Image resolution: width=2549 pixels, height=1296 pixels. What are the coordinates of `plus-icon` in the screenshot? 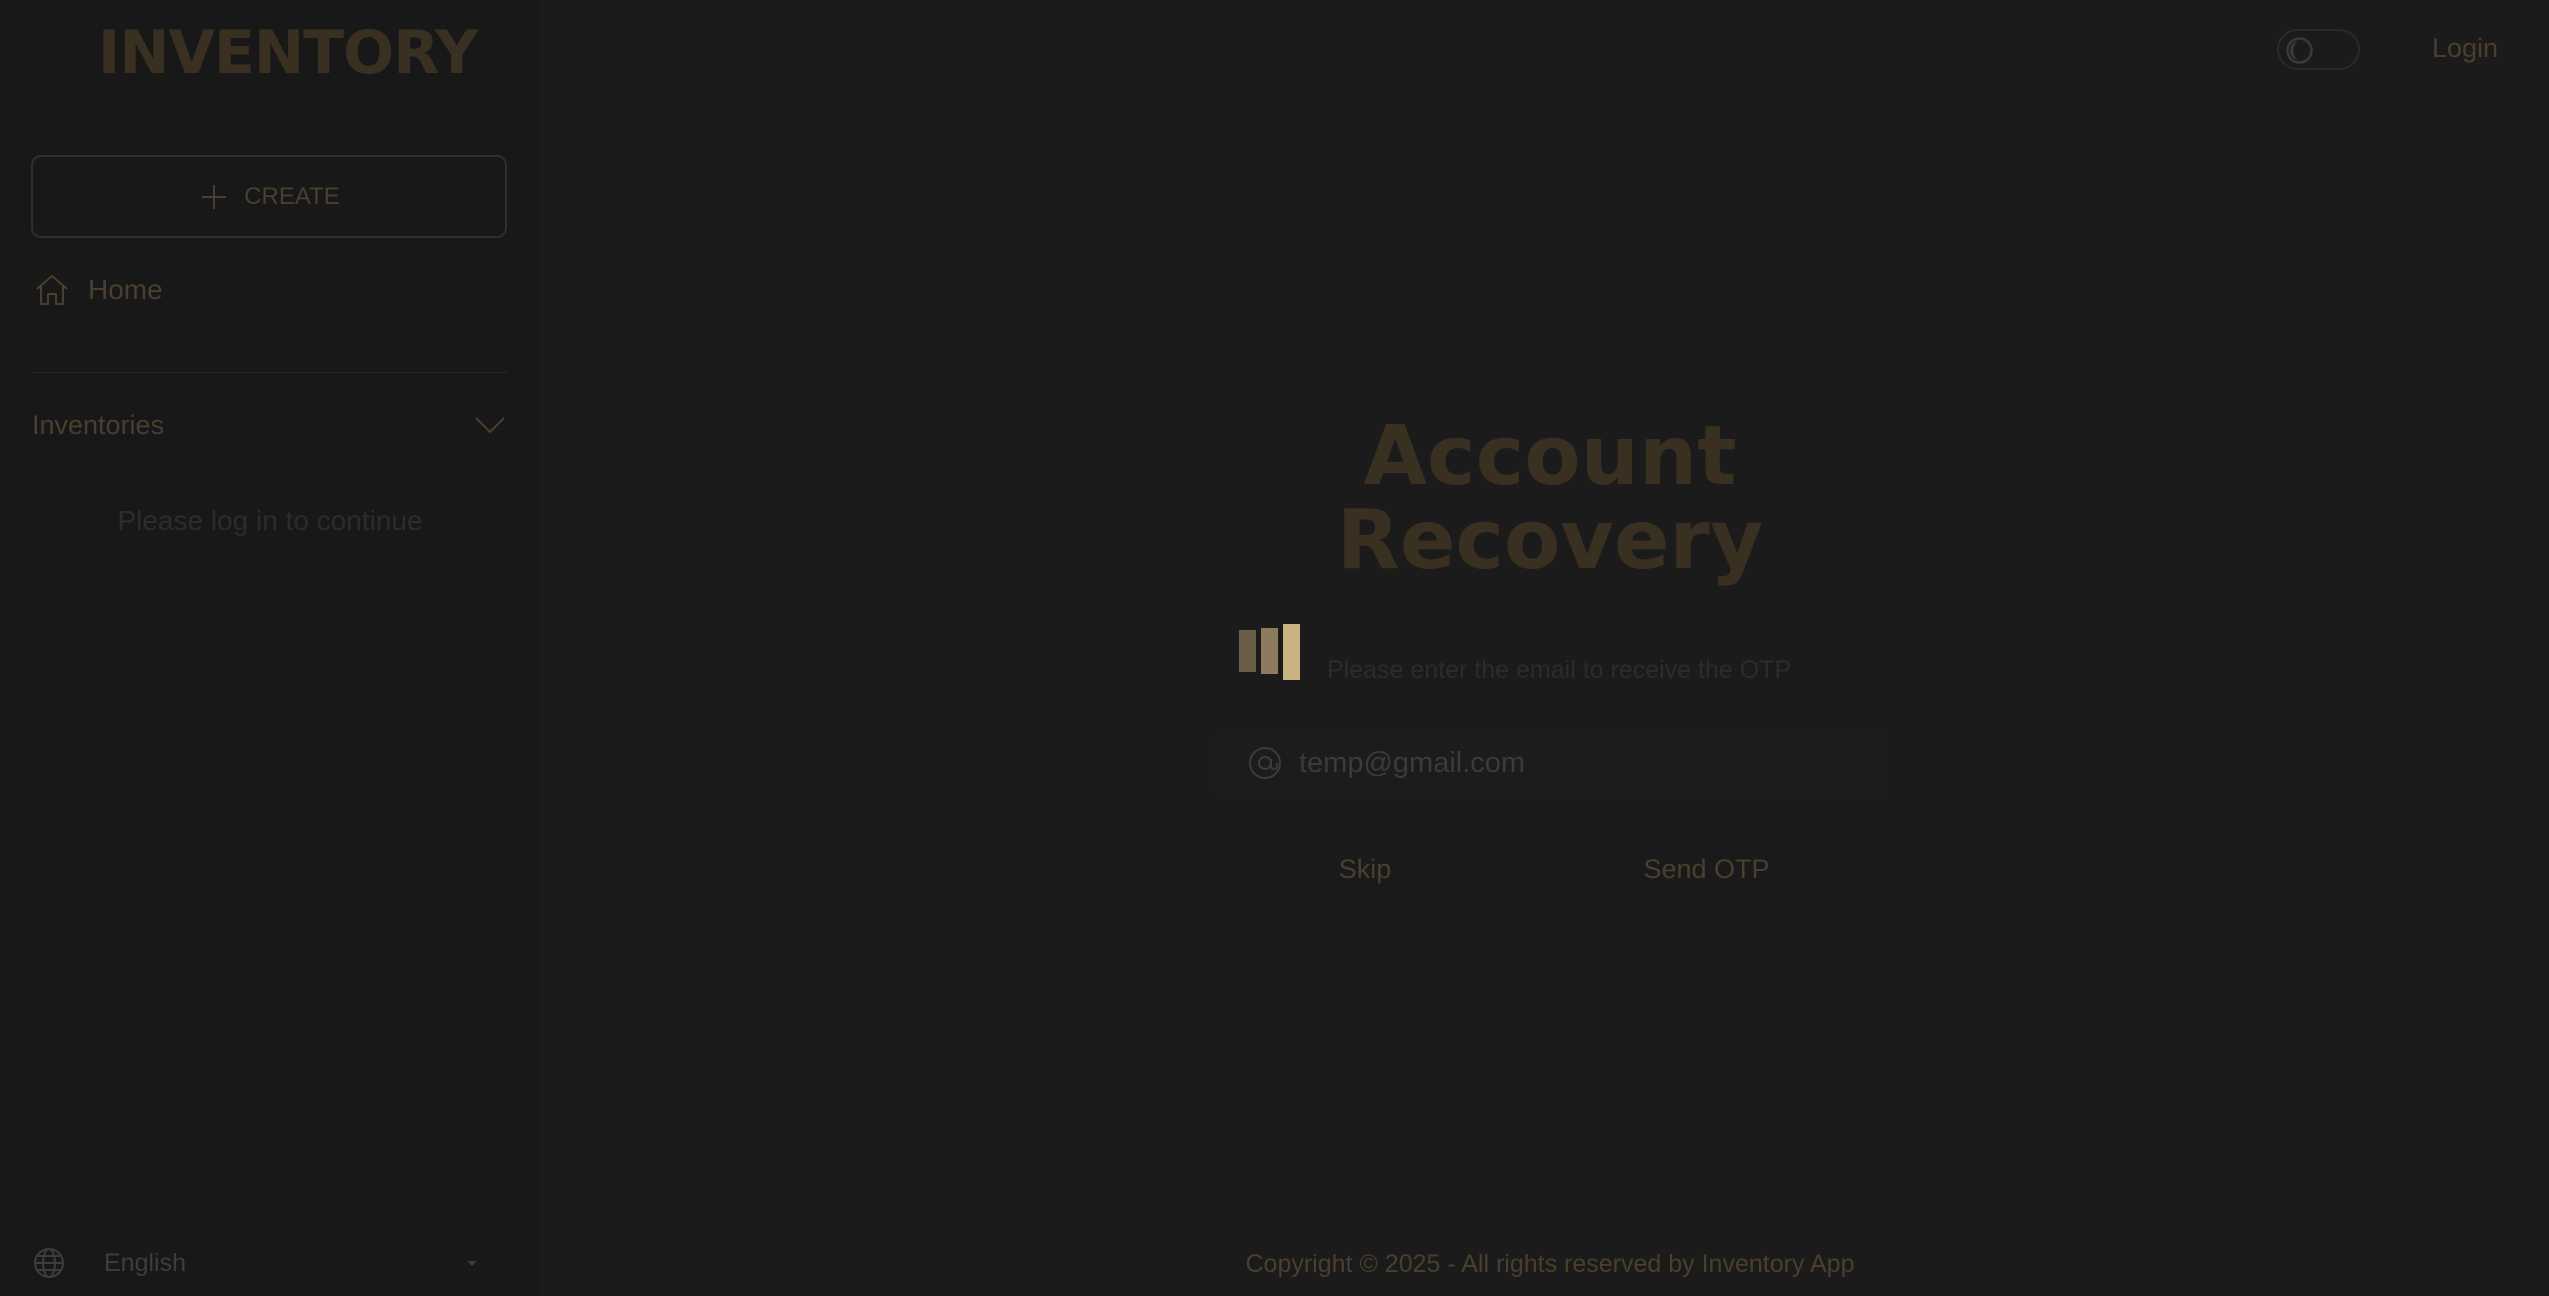 It's located at (214, 196).